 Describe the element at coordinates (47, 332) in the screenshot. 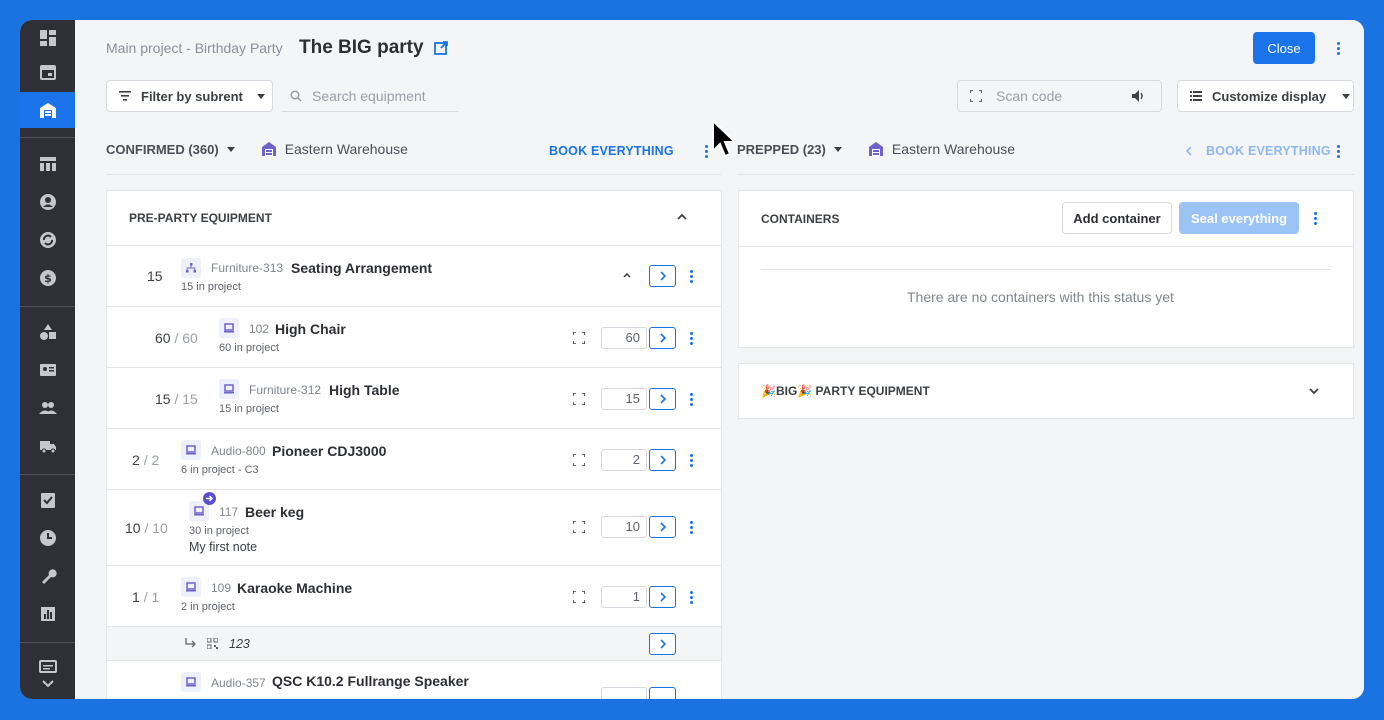

I see `sidebar-item-inventory` at that location.